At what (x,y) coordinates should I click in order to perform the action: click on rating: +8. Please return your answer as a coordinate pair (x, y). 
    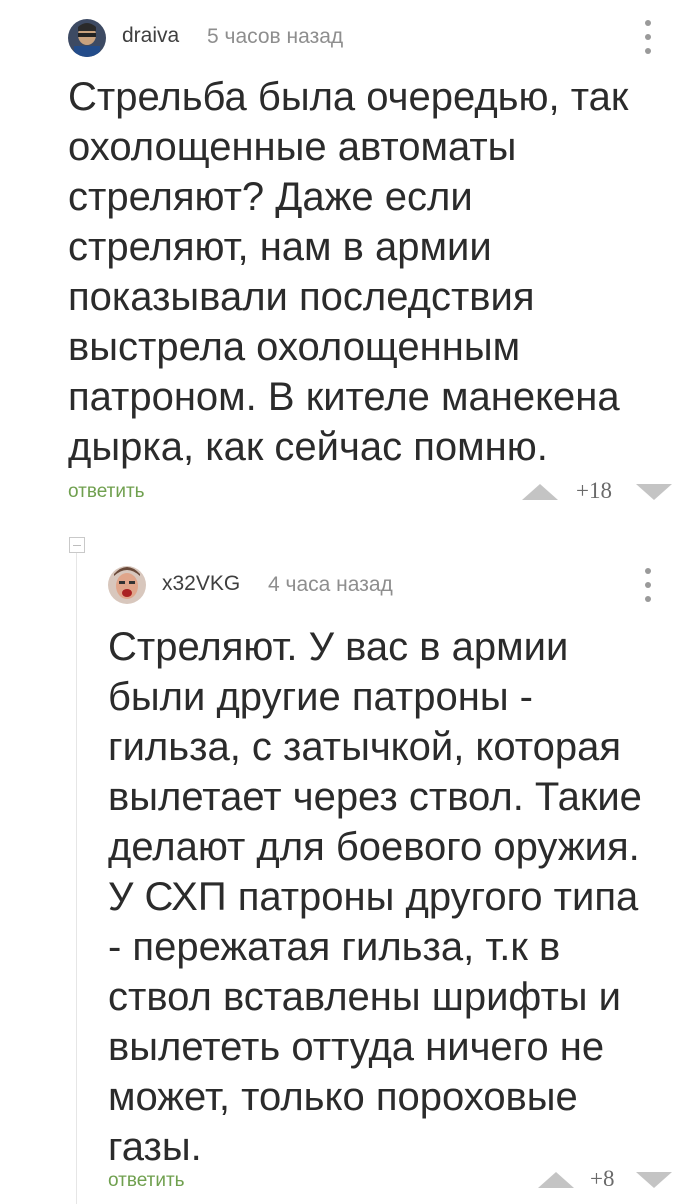
    Looking at the image, I should click on (602, 1178).